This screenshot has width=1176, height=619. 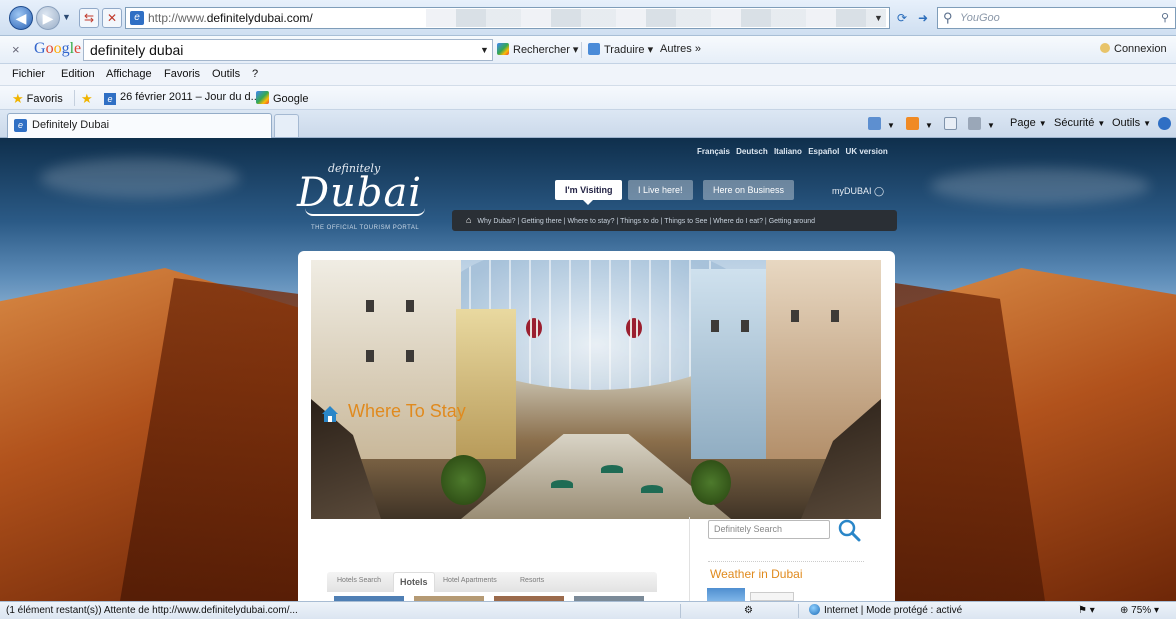 I want to click on subnav-getting-around: Getting around, so click(x=792, y=221).